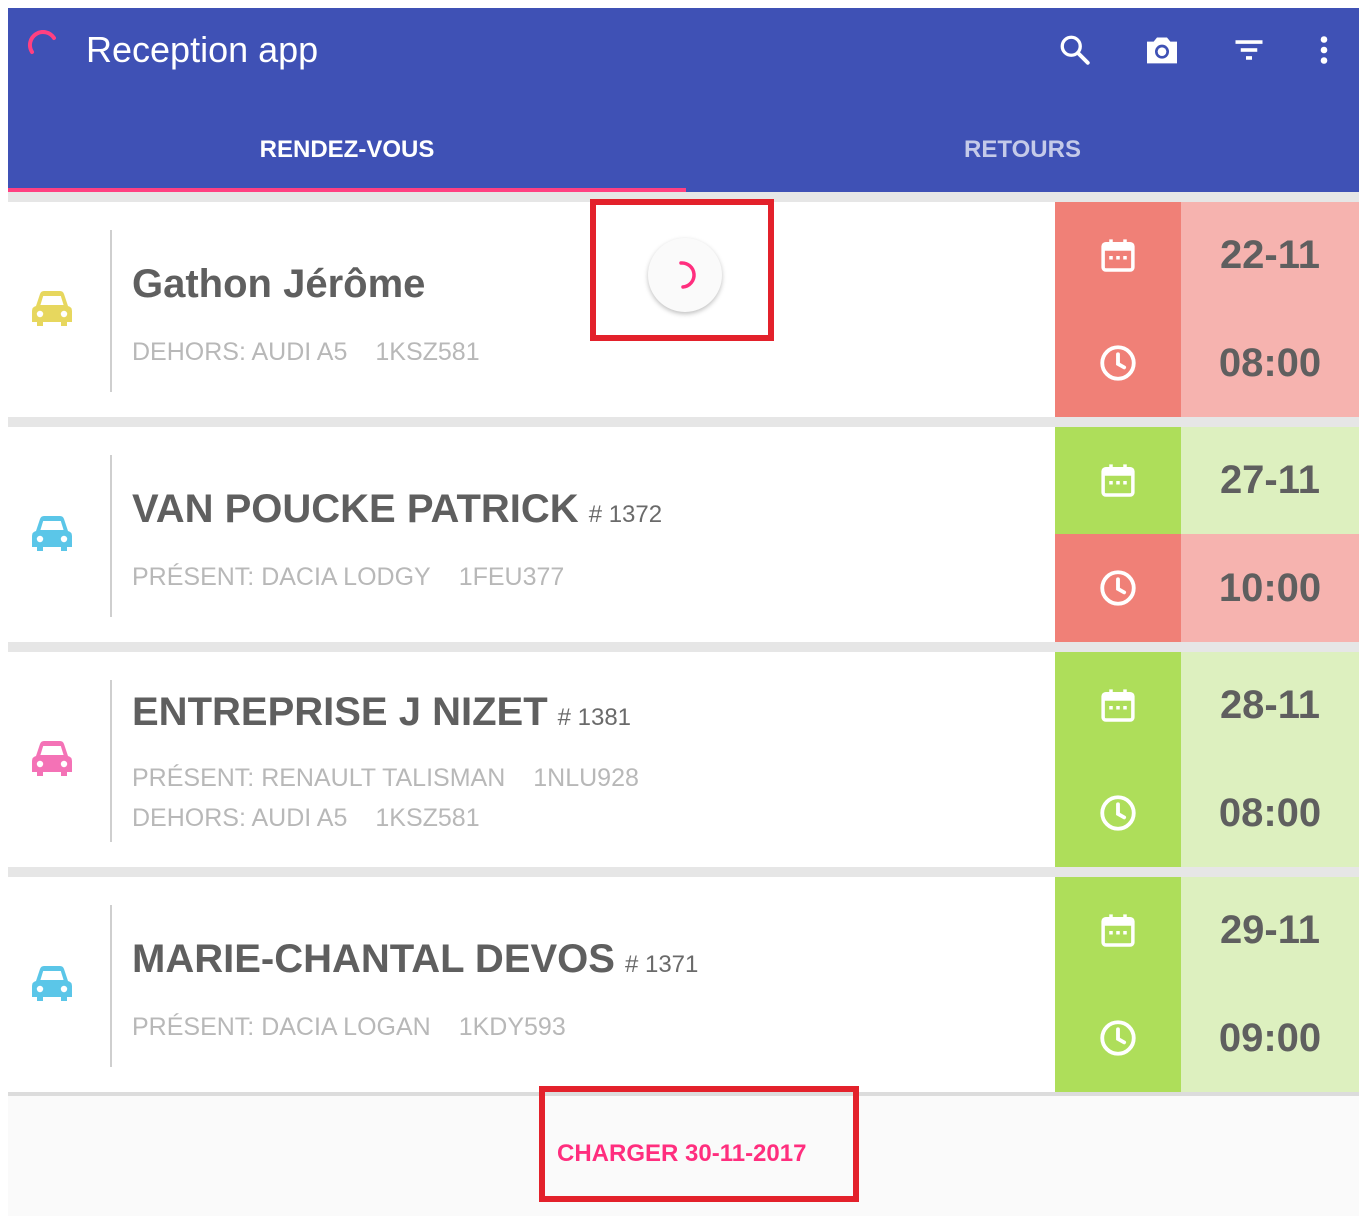 The width and height of the screenshot is (1359, 1216). Describe the element at coordinates (279, 284) in the screenshot. I see `customer-name-text: Gathon Jérôme` at that location.